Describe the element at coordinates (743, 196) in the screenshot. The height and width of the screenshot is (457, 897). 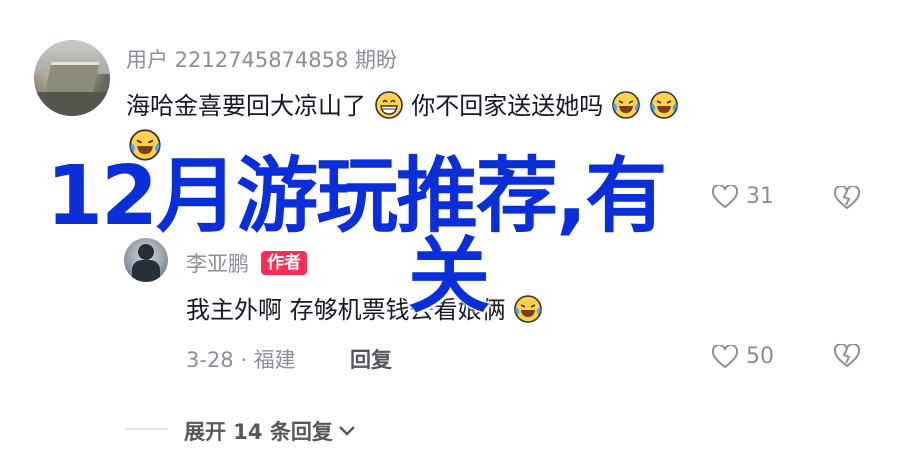
I see `comment-like-button: 31` at that location.